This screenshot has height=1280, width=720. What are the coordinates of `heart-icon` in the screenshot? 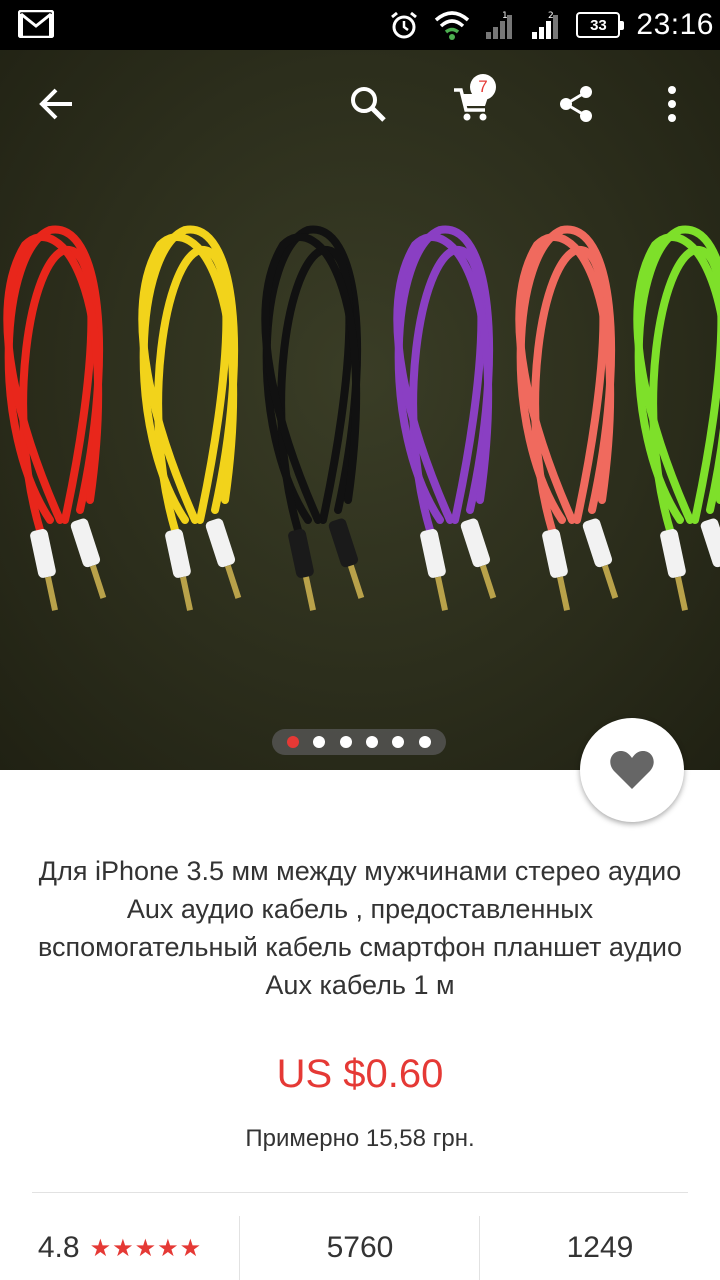 It's located at (632, 769).